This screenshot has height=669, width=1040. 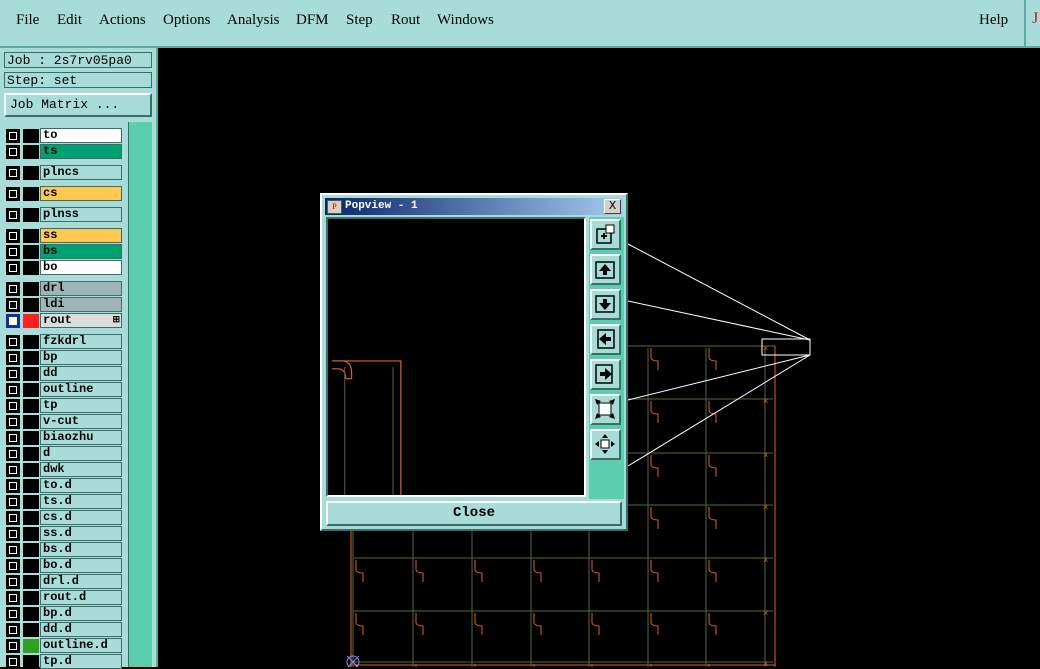 I want to click on layer-name: d, so click(x=81, y=453).